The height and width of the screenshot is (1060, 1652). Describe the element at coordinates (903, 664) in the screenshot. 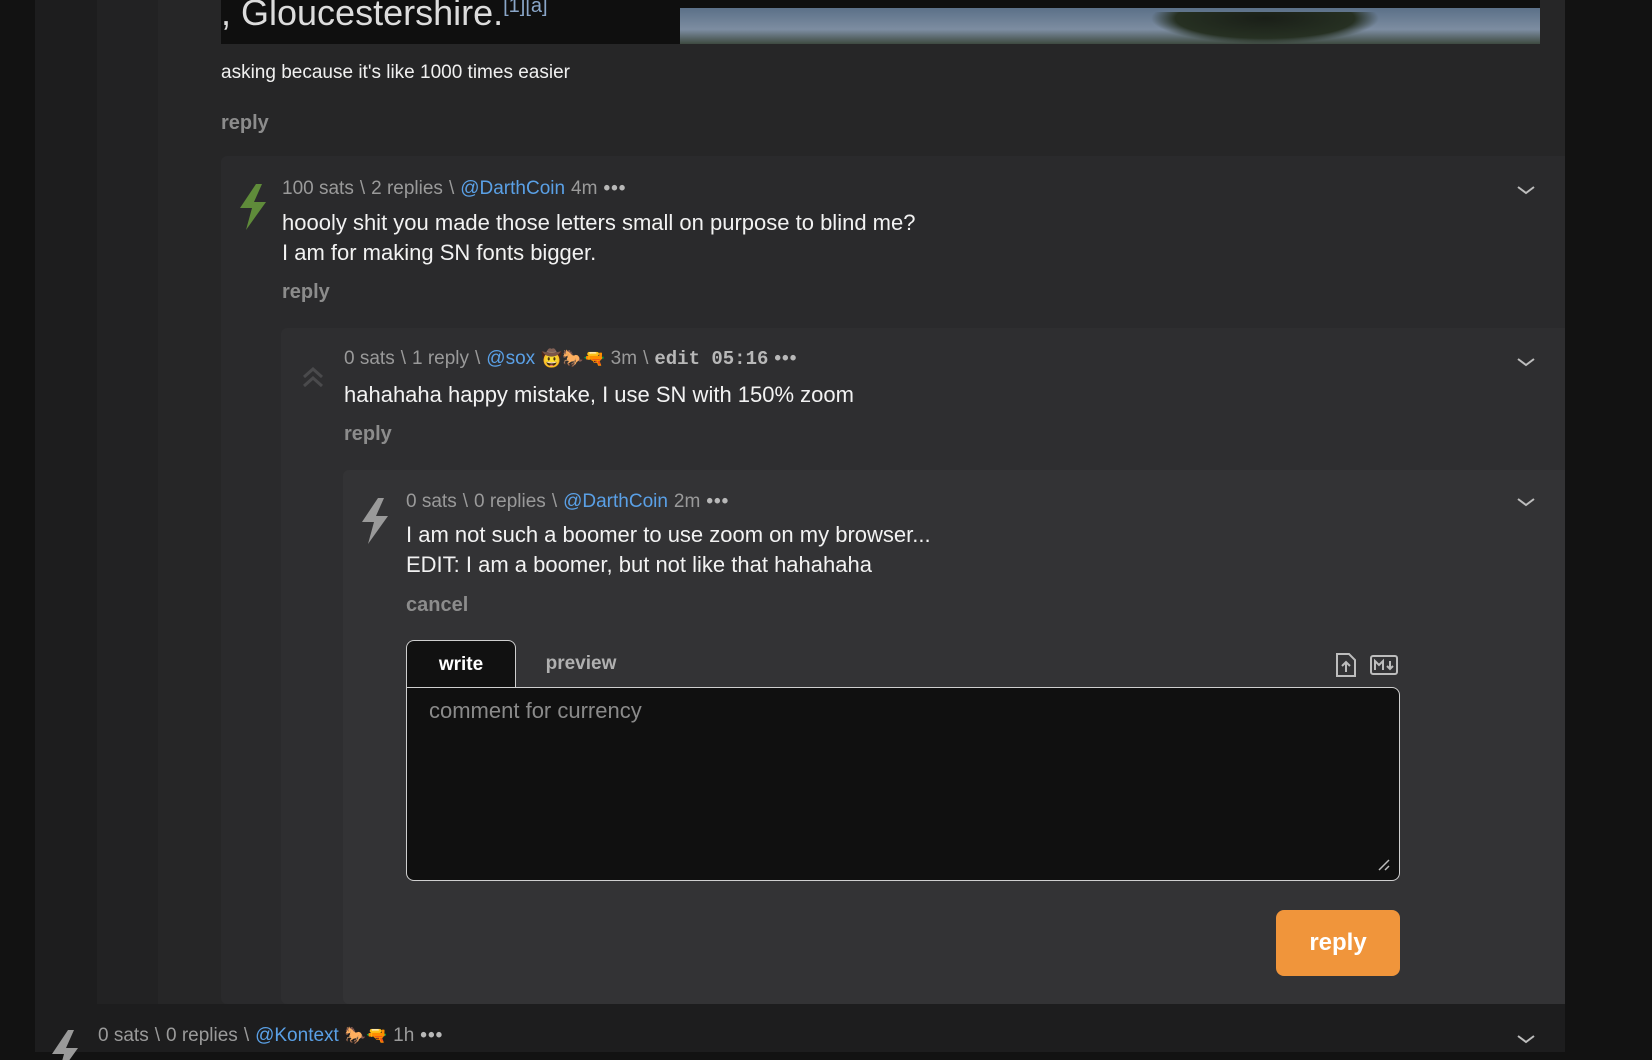

I see `editor-tabs: write preview` at that location.